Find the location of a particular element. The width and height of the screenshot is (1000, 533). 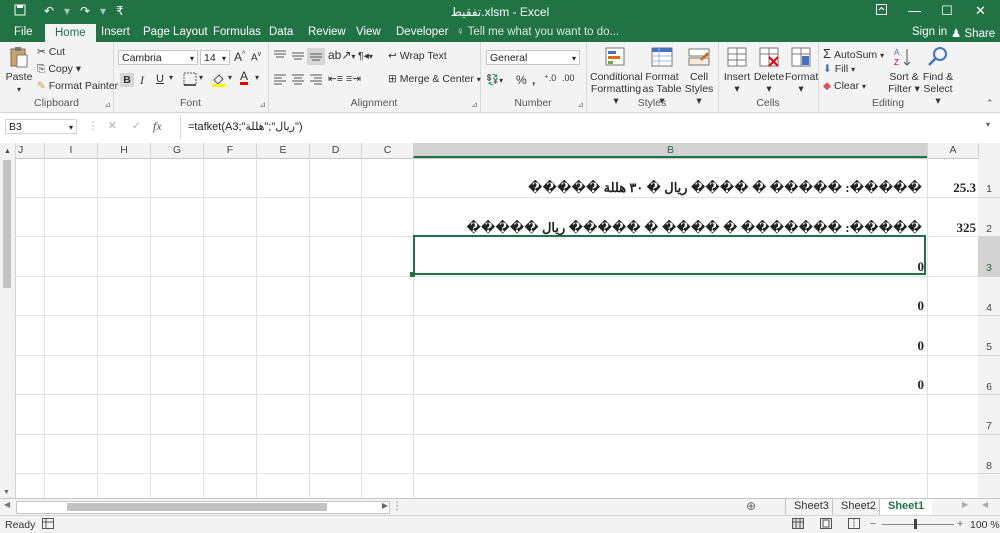

scroll-up-arrow-icon: ▲ is located at coordinates (7, 150).